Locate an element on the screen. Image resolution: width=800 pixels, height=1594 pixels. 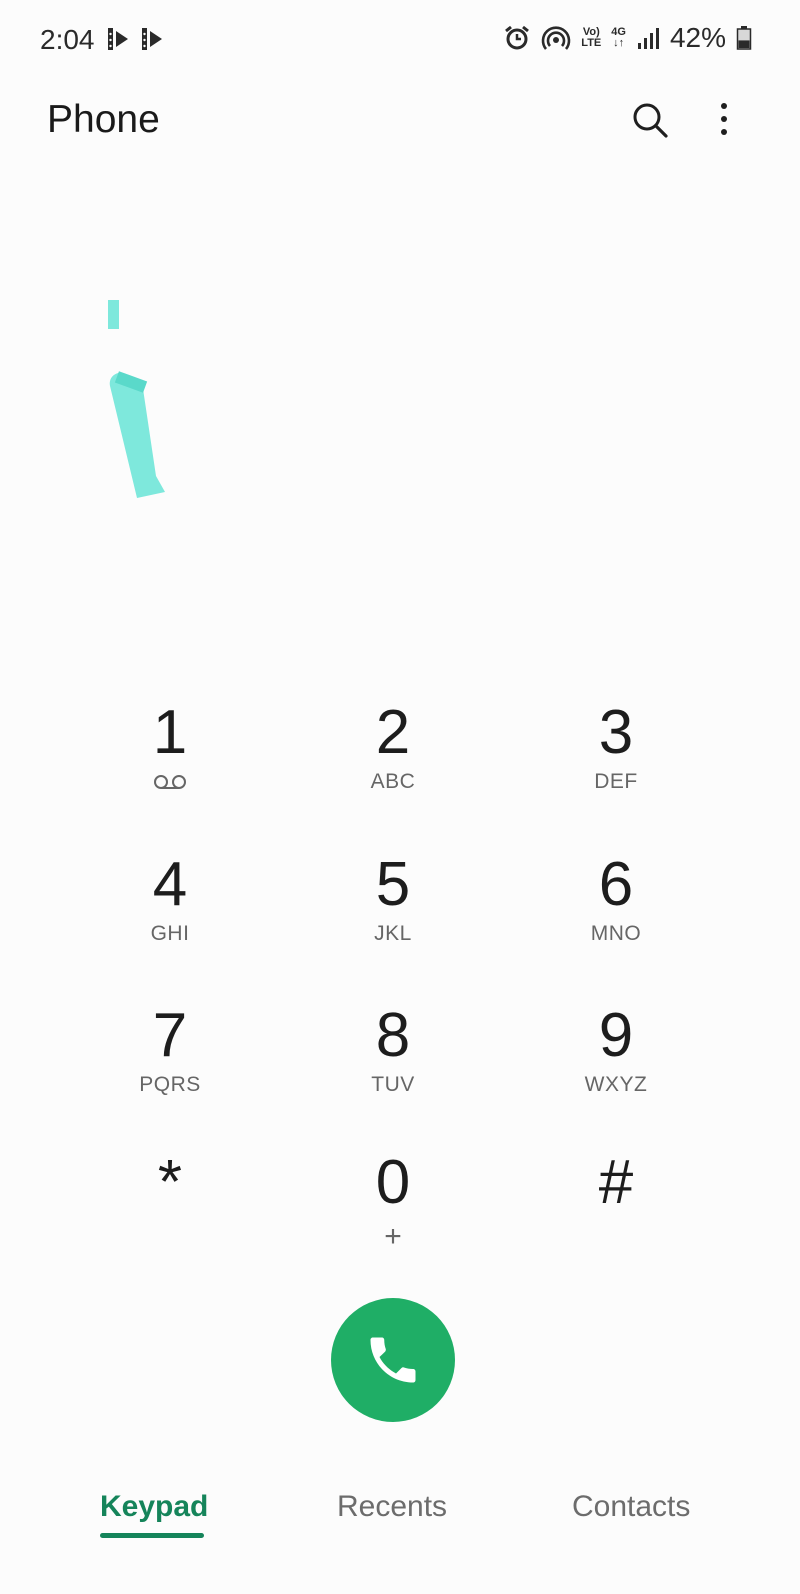
key-hash: # is located at coordinates (616, 1210).